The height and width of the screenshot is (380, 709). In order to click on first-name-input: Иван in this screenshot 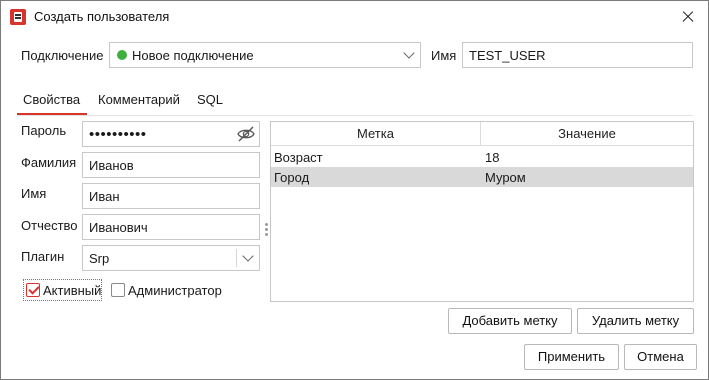, I will do `click(171, 196)`.